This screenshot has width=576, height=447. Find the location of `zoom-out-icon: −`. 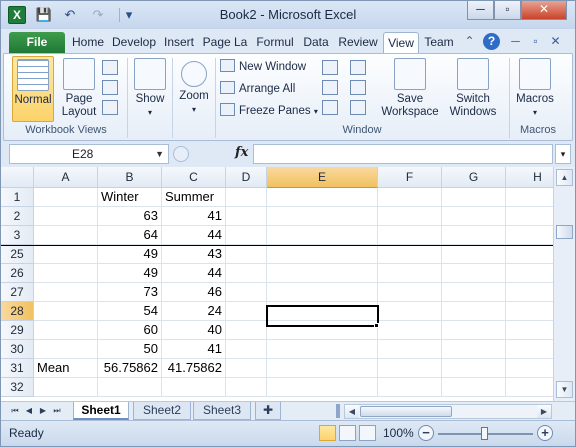

zoom-out-icon: − is located at coordinates (426, 433).